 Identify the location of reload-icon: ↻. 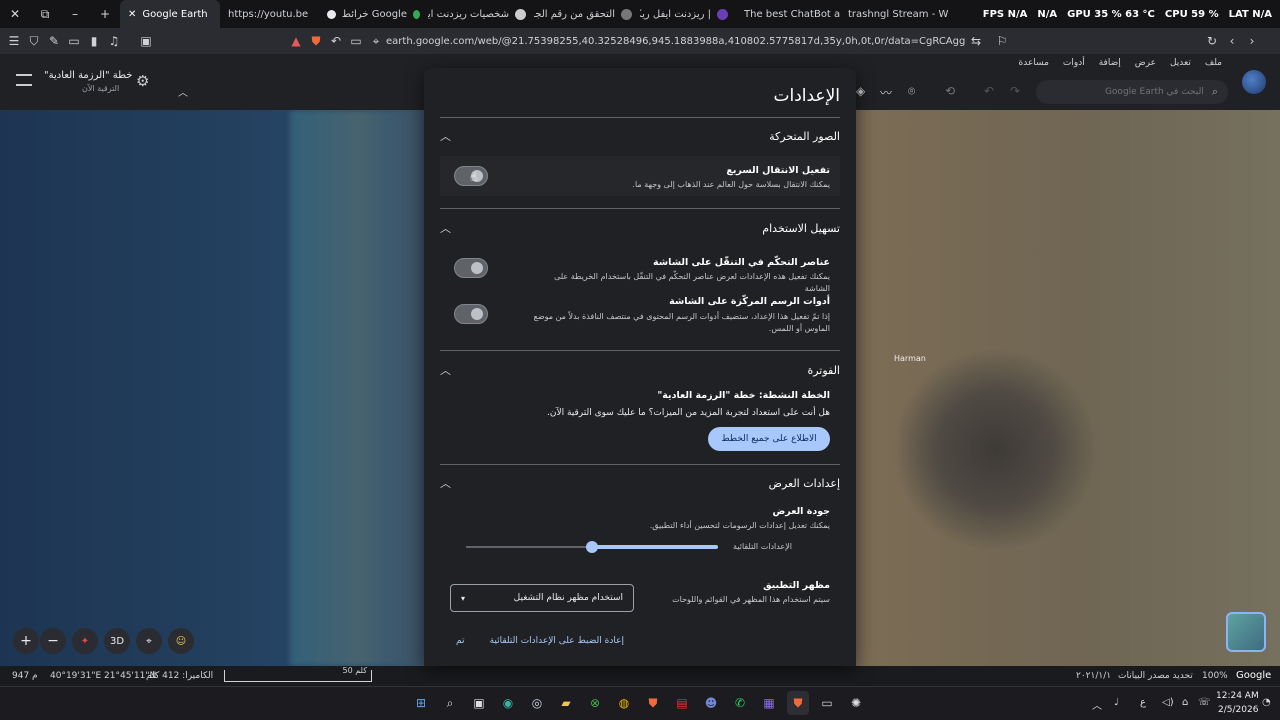
(1212, 41).